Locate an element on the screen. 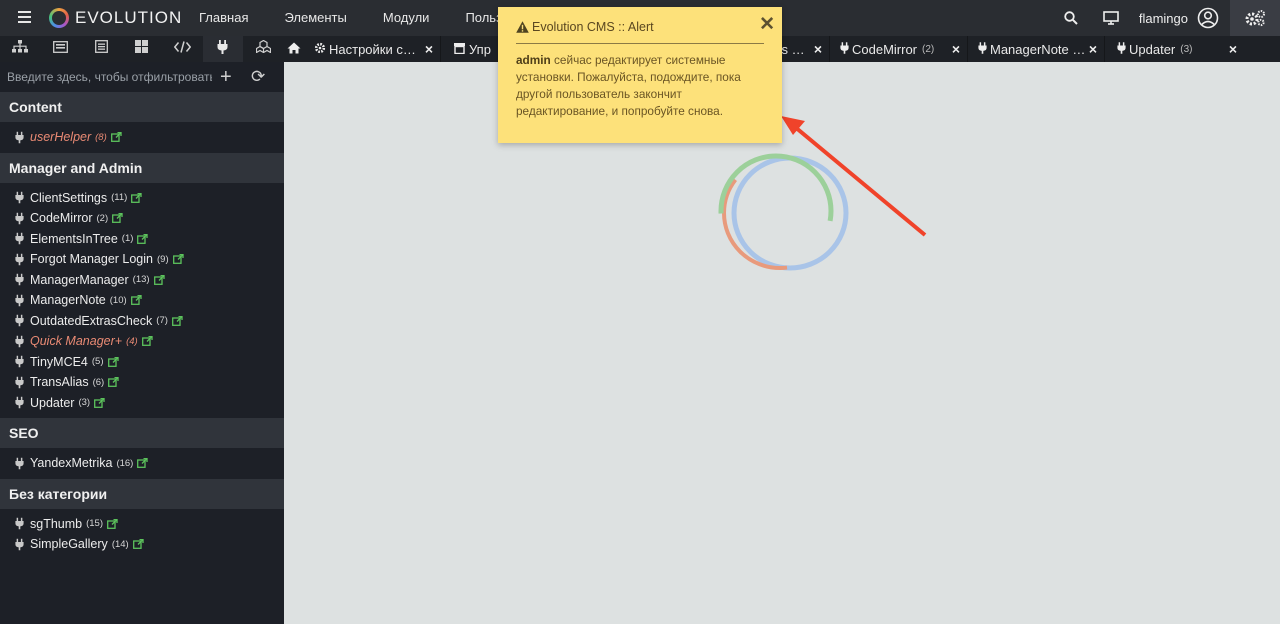 The height and width of the screenshot is (624, 1280). brand-name: EVOLUTION is located at coordinates (129, 17).